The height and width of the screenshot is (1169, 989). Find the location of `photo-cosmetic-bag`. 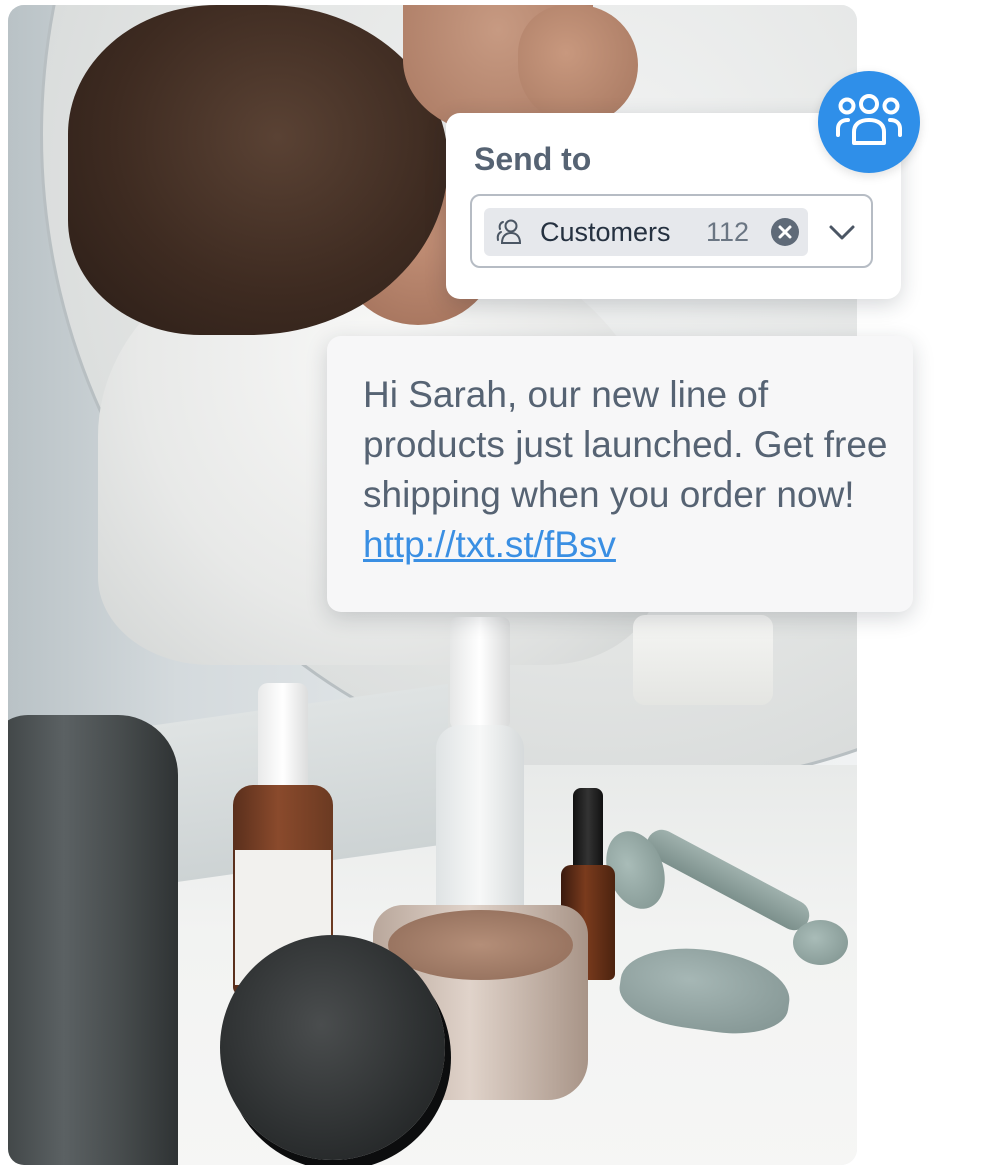

photo-cosmetic-bag is located at coordinates (93, 940).